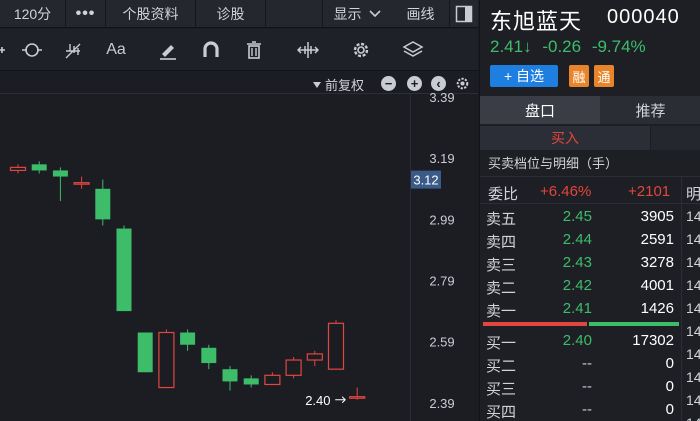  What do you see at coordinates (657, 285) in the screenshot?
I see `level-volume: 4001` at bounding box center [657, 285].